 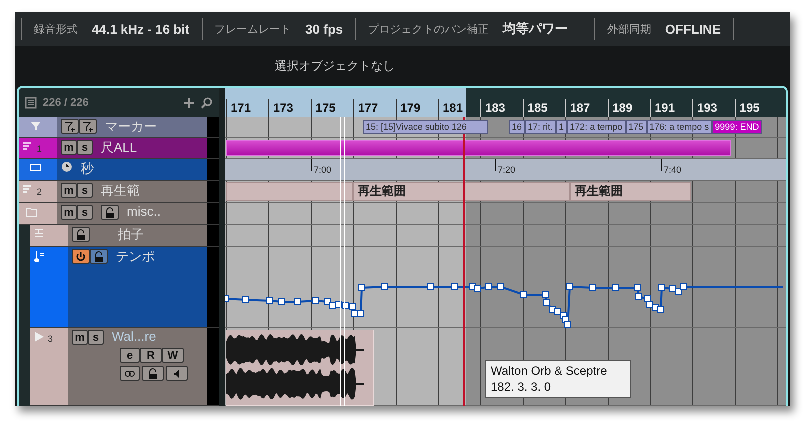 What do you see at coordinates (144, 212) in the screenshot?
I see `track-name: misc..` at bounding box center [144, 212].